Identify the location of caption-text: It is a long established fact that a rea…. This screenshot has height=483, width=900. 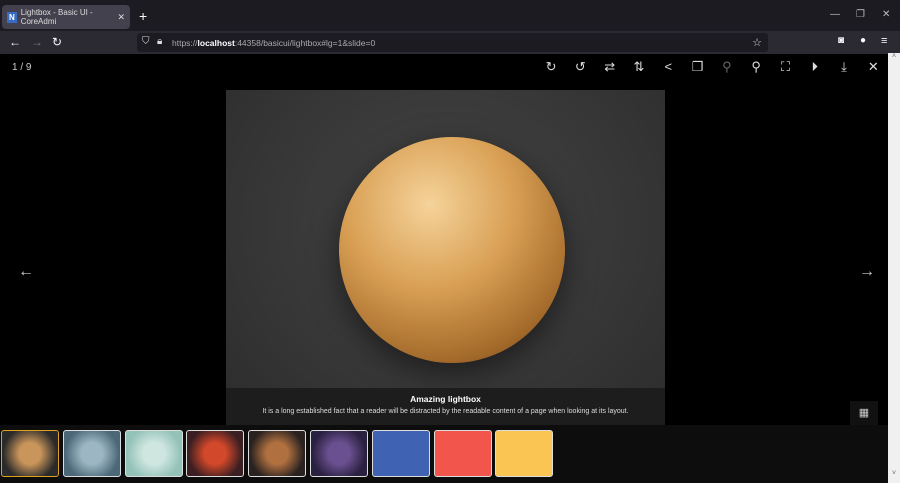
(445, 411).